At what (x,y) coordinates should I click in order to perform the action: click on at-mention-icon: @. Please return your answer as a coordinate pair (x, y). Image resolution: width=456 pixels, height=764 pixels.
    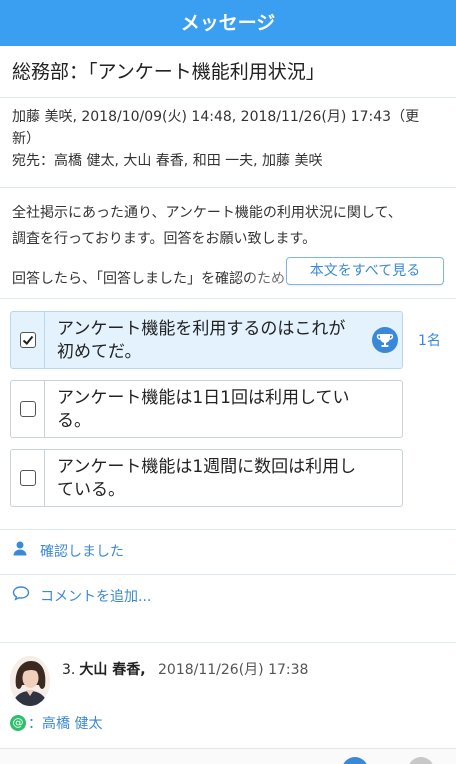
    Looking at the image, I should click on (18, 723).